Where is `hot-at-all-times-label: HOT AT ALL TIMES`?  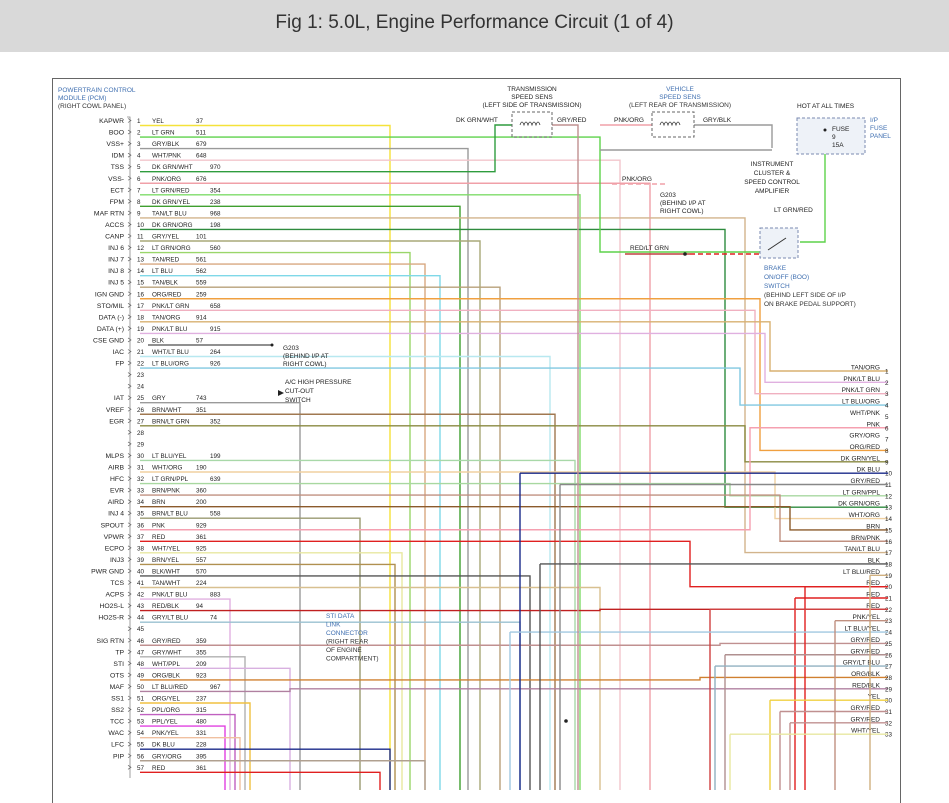
hot-at-all-times-label: HOT AT ALL TIMES is located at coordinates (826, 106).